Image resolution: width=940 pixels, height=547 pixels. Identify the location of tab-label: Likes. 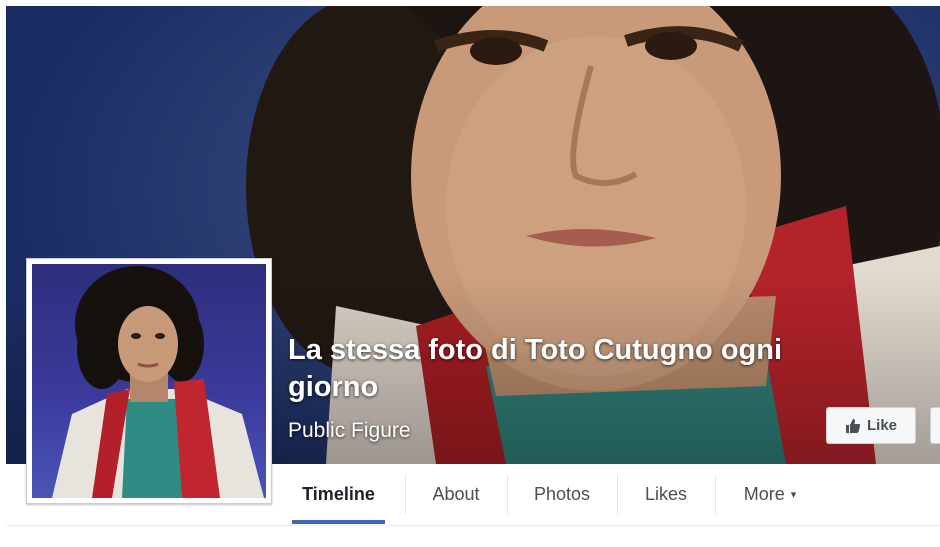
(666, 493).